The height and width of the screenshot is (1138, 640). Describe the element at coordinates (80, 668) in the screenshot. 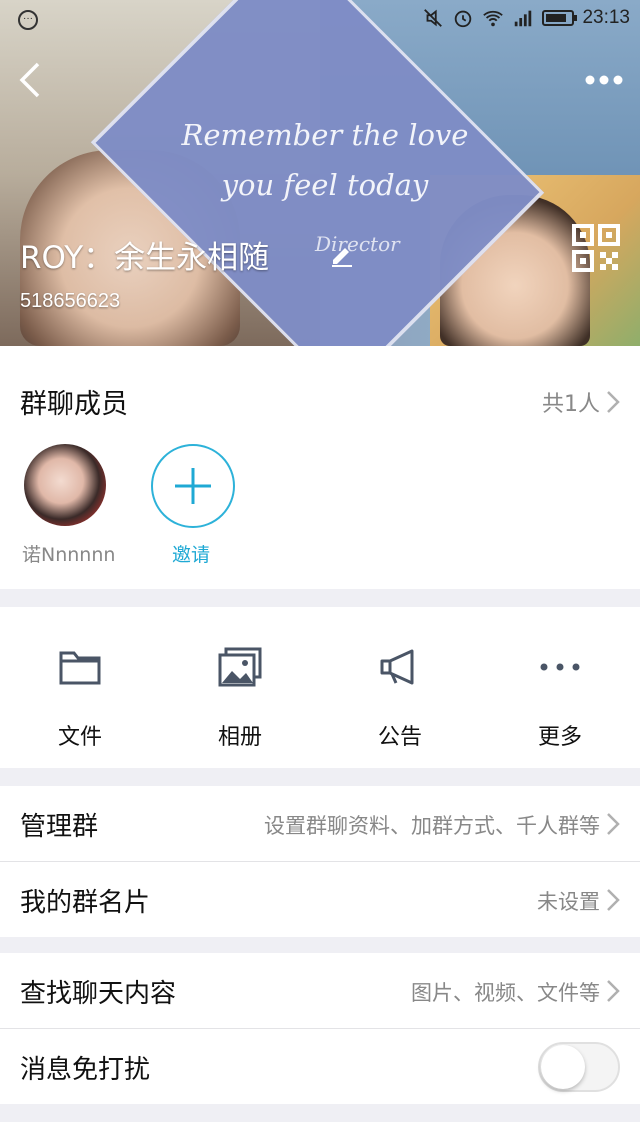

I see `folder-icon` at that location.